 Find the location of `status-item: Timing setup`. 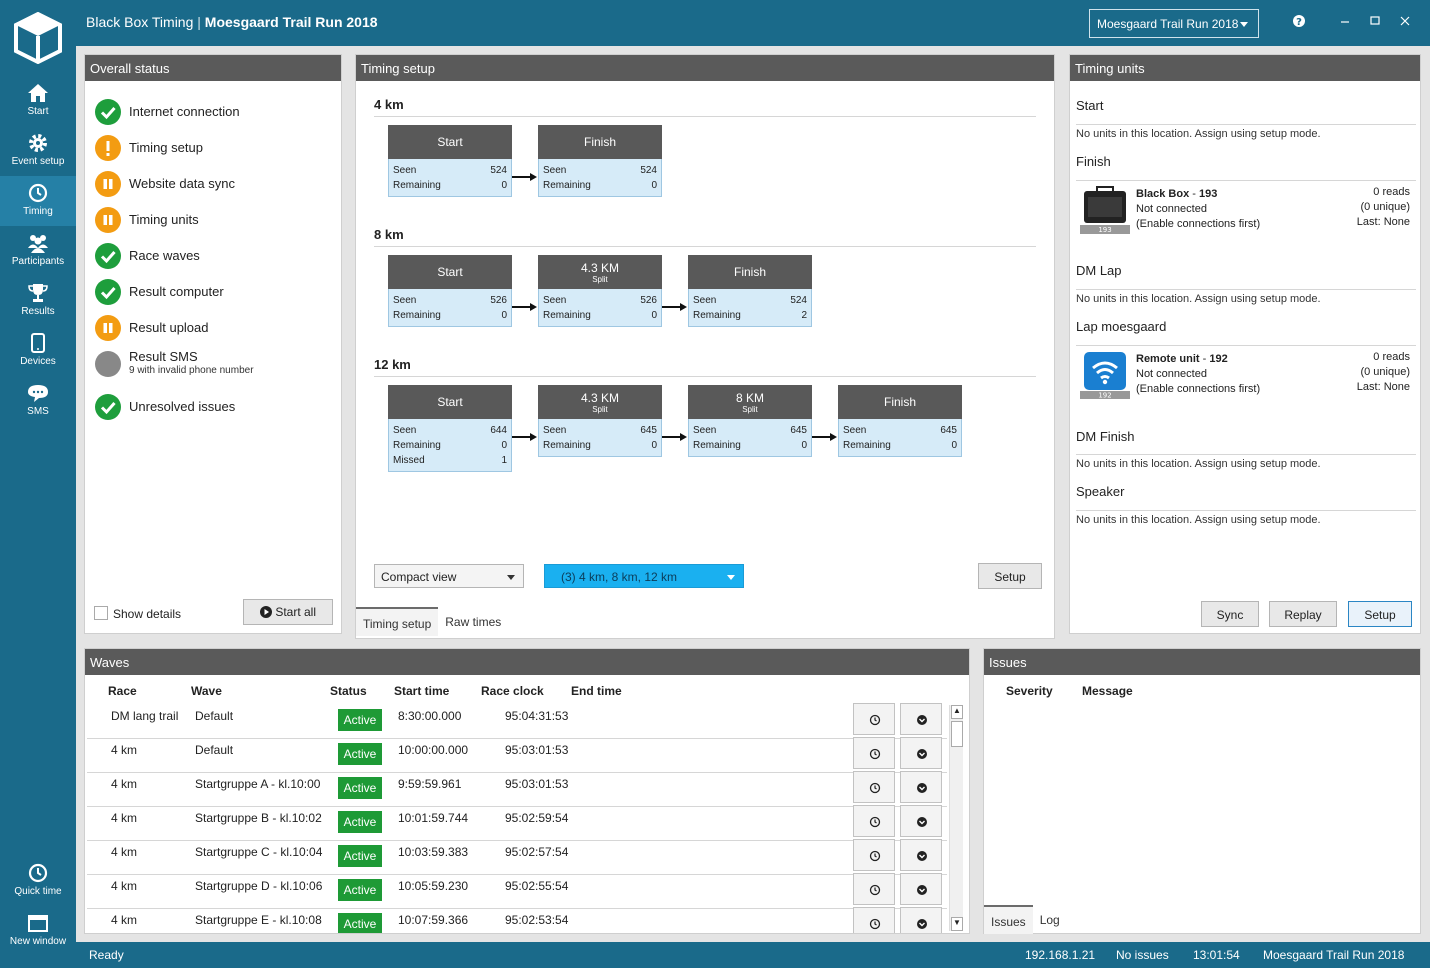

status-item: Timing setup is located at coordinates (149, 148).